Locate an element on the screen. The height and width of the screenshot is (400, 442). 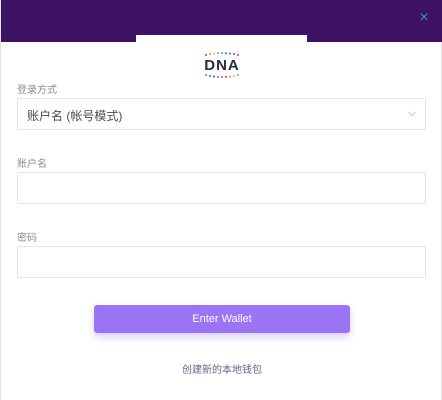
account-name-input is located at coordinates (221, 188).